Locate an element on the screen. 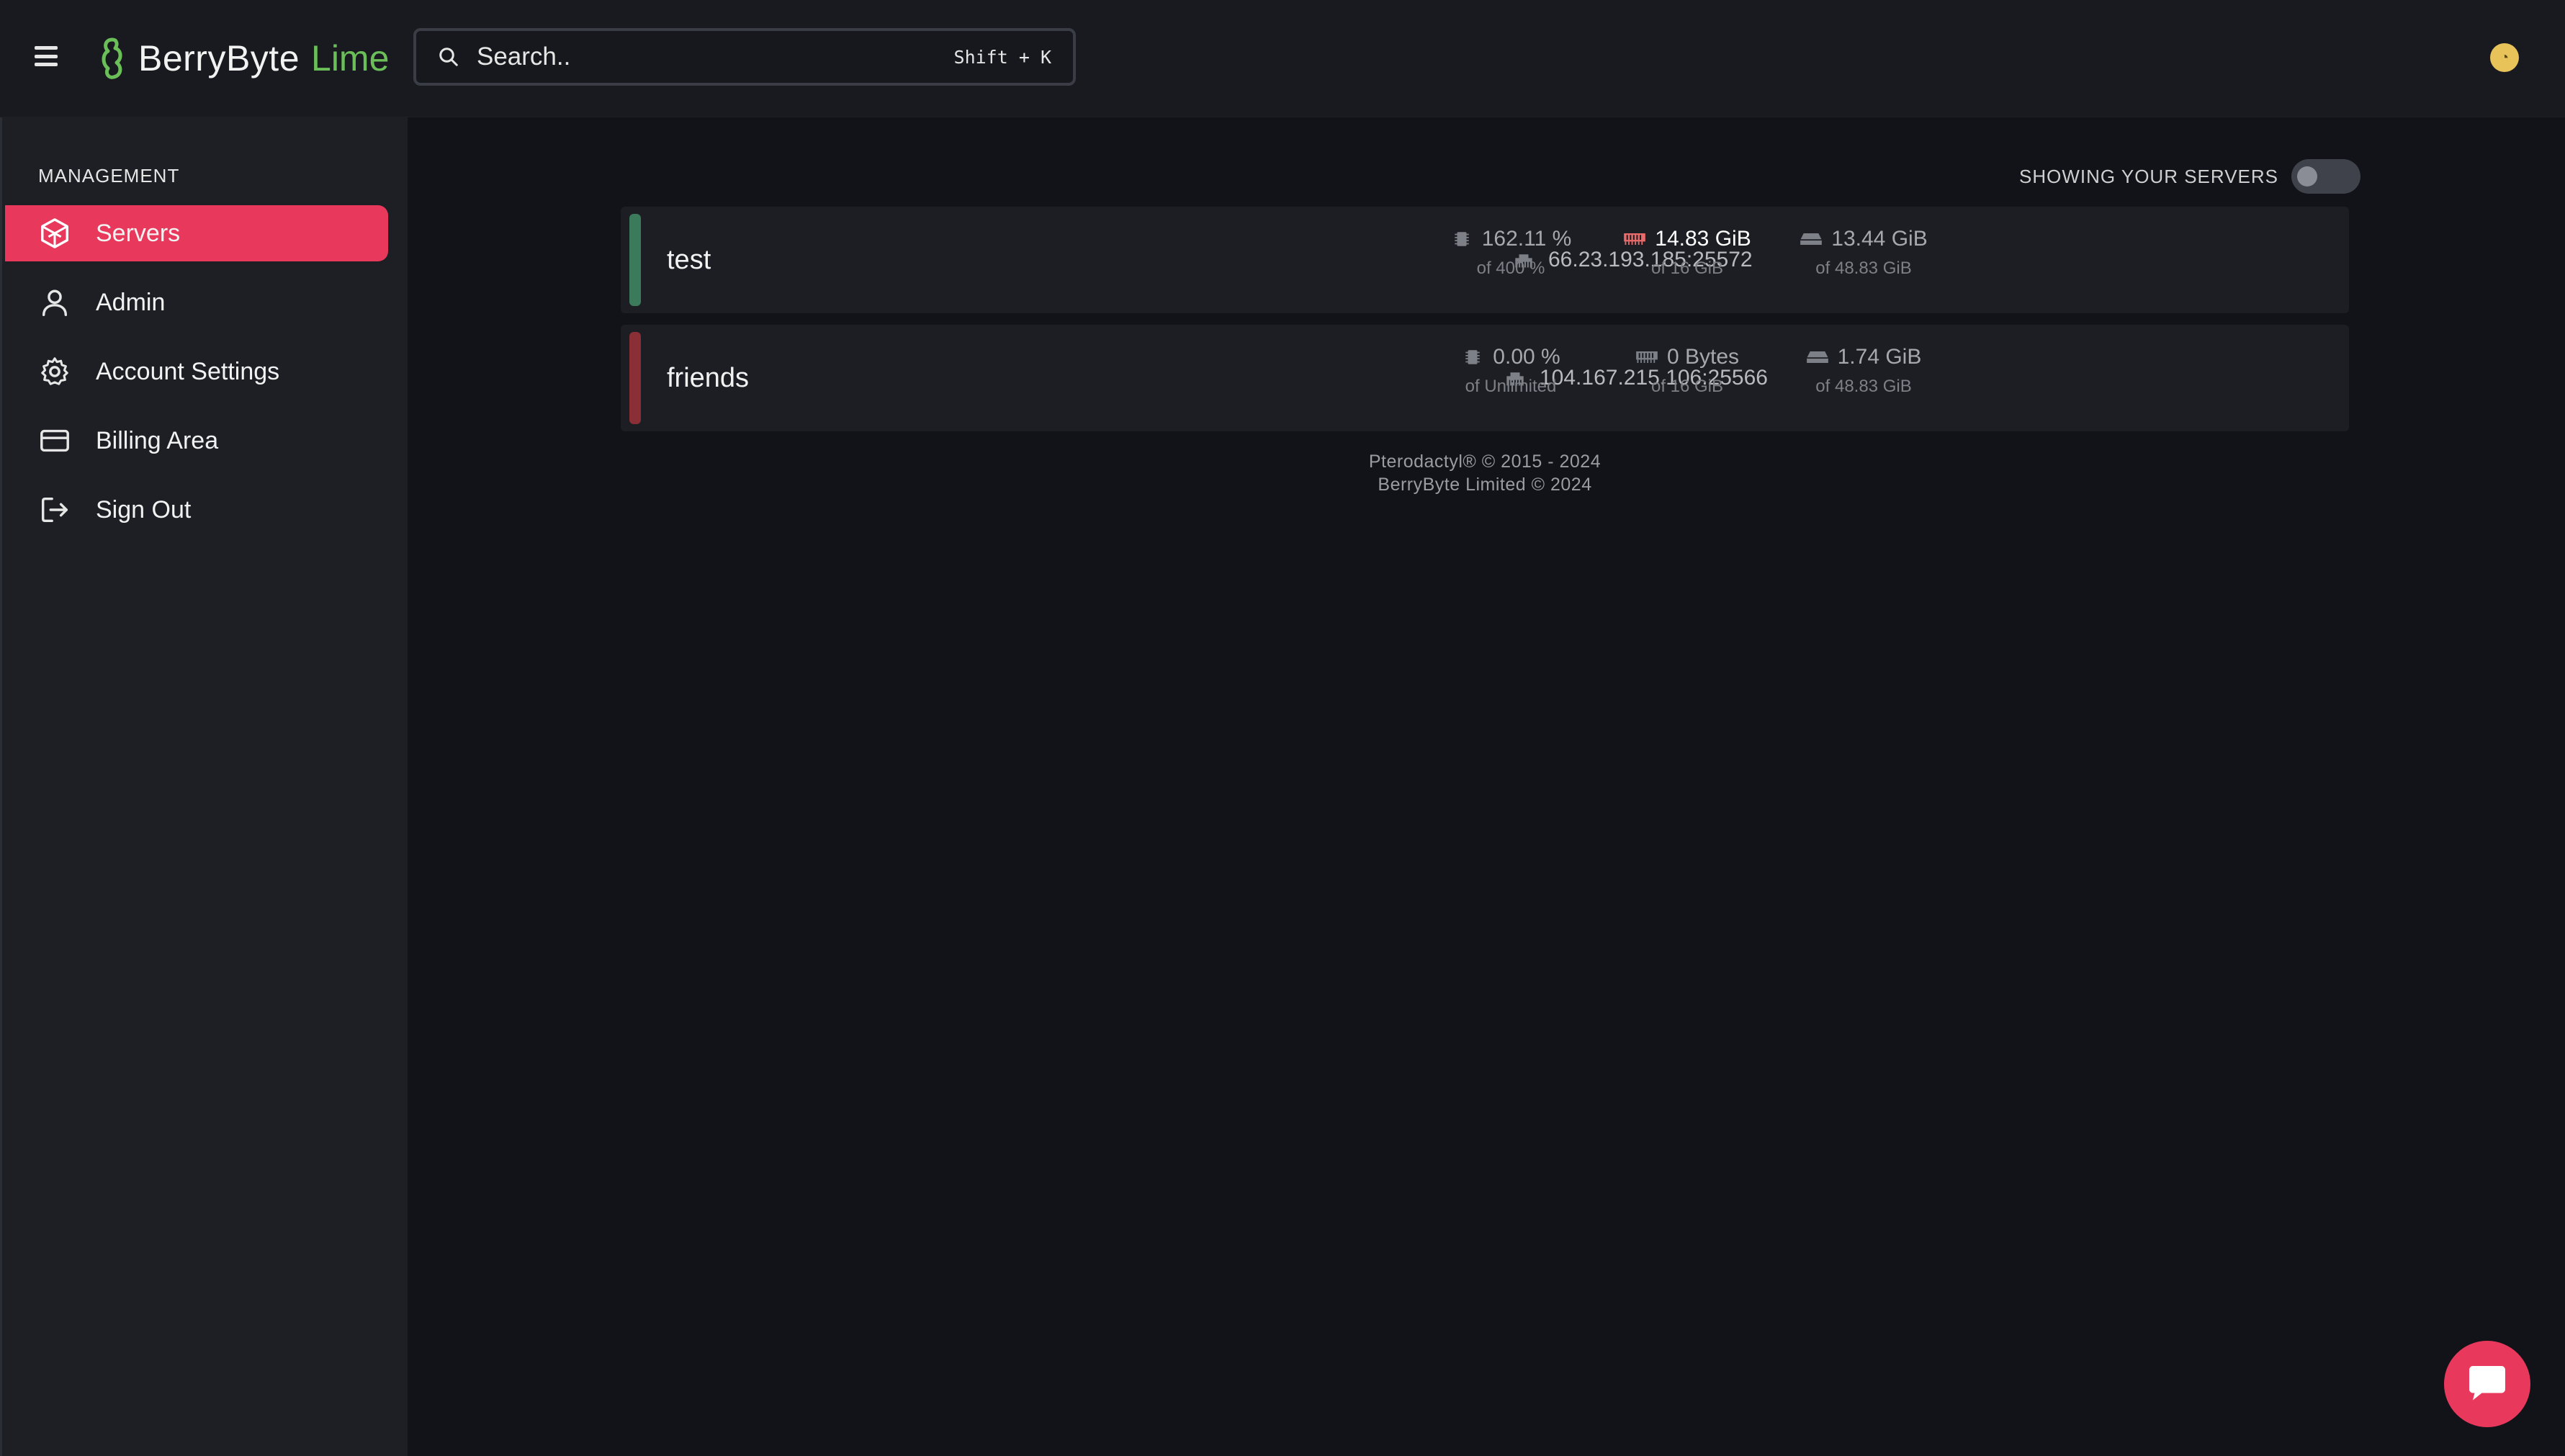 Image resolution: width=2565 pixels, height=1456 pixels. chat-bubble-icon is located at coordinates (2487, 1383).